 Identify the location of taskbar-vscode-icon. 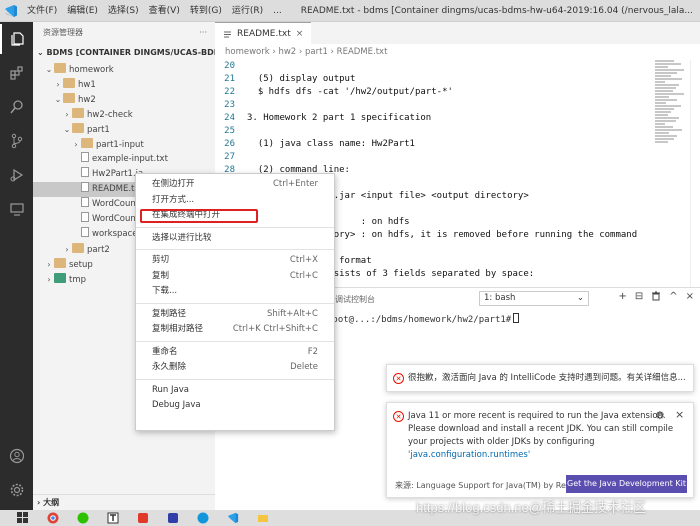
(233, 518).